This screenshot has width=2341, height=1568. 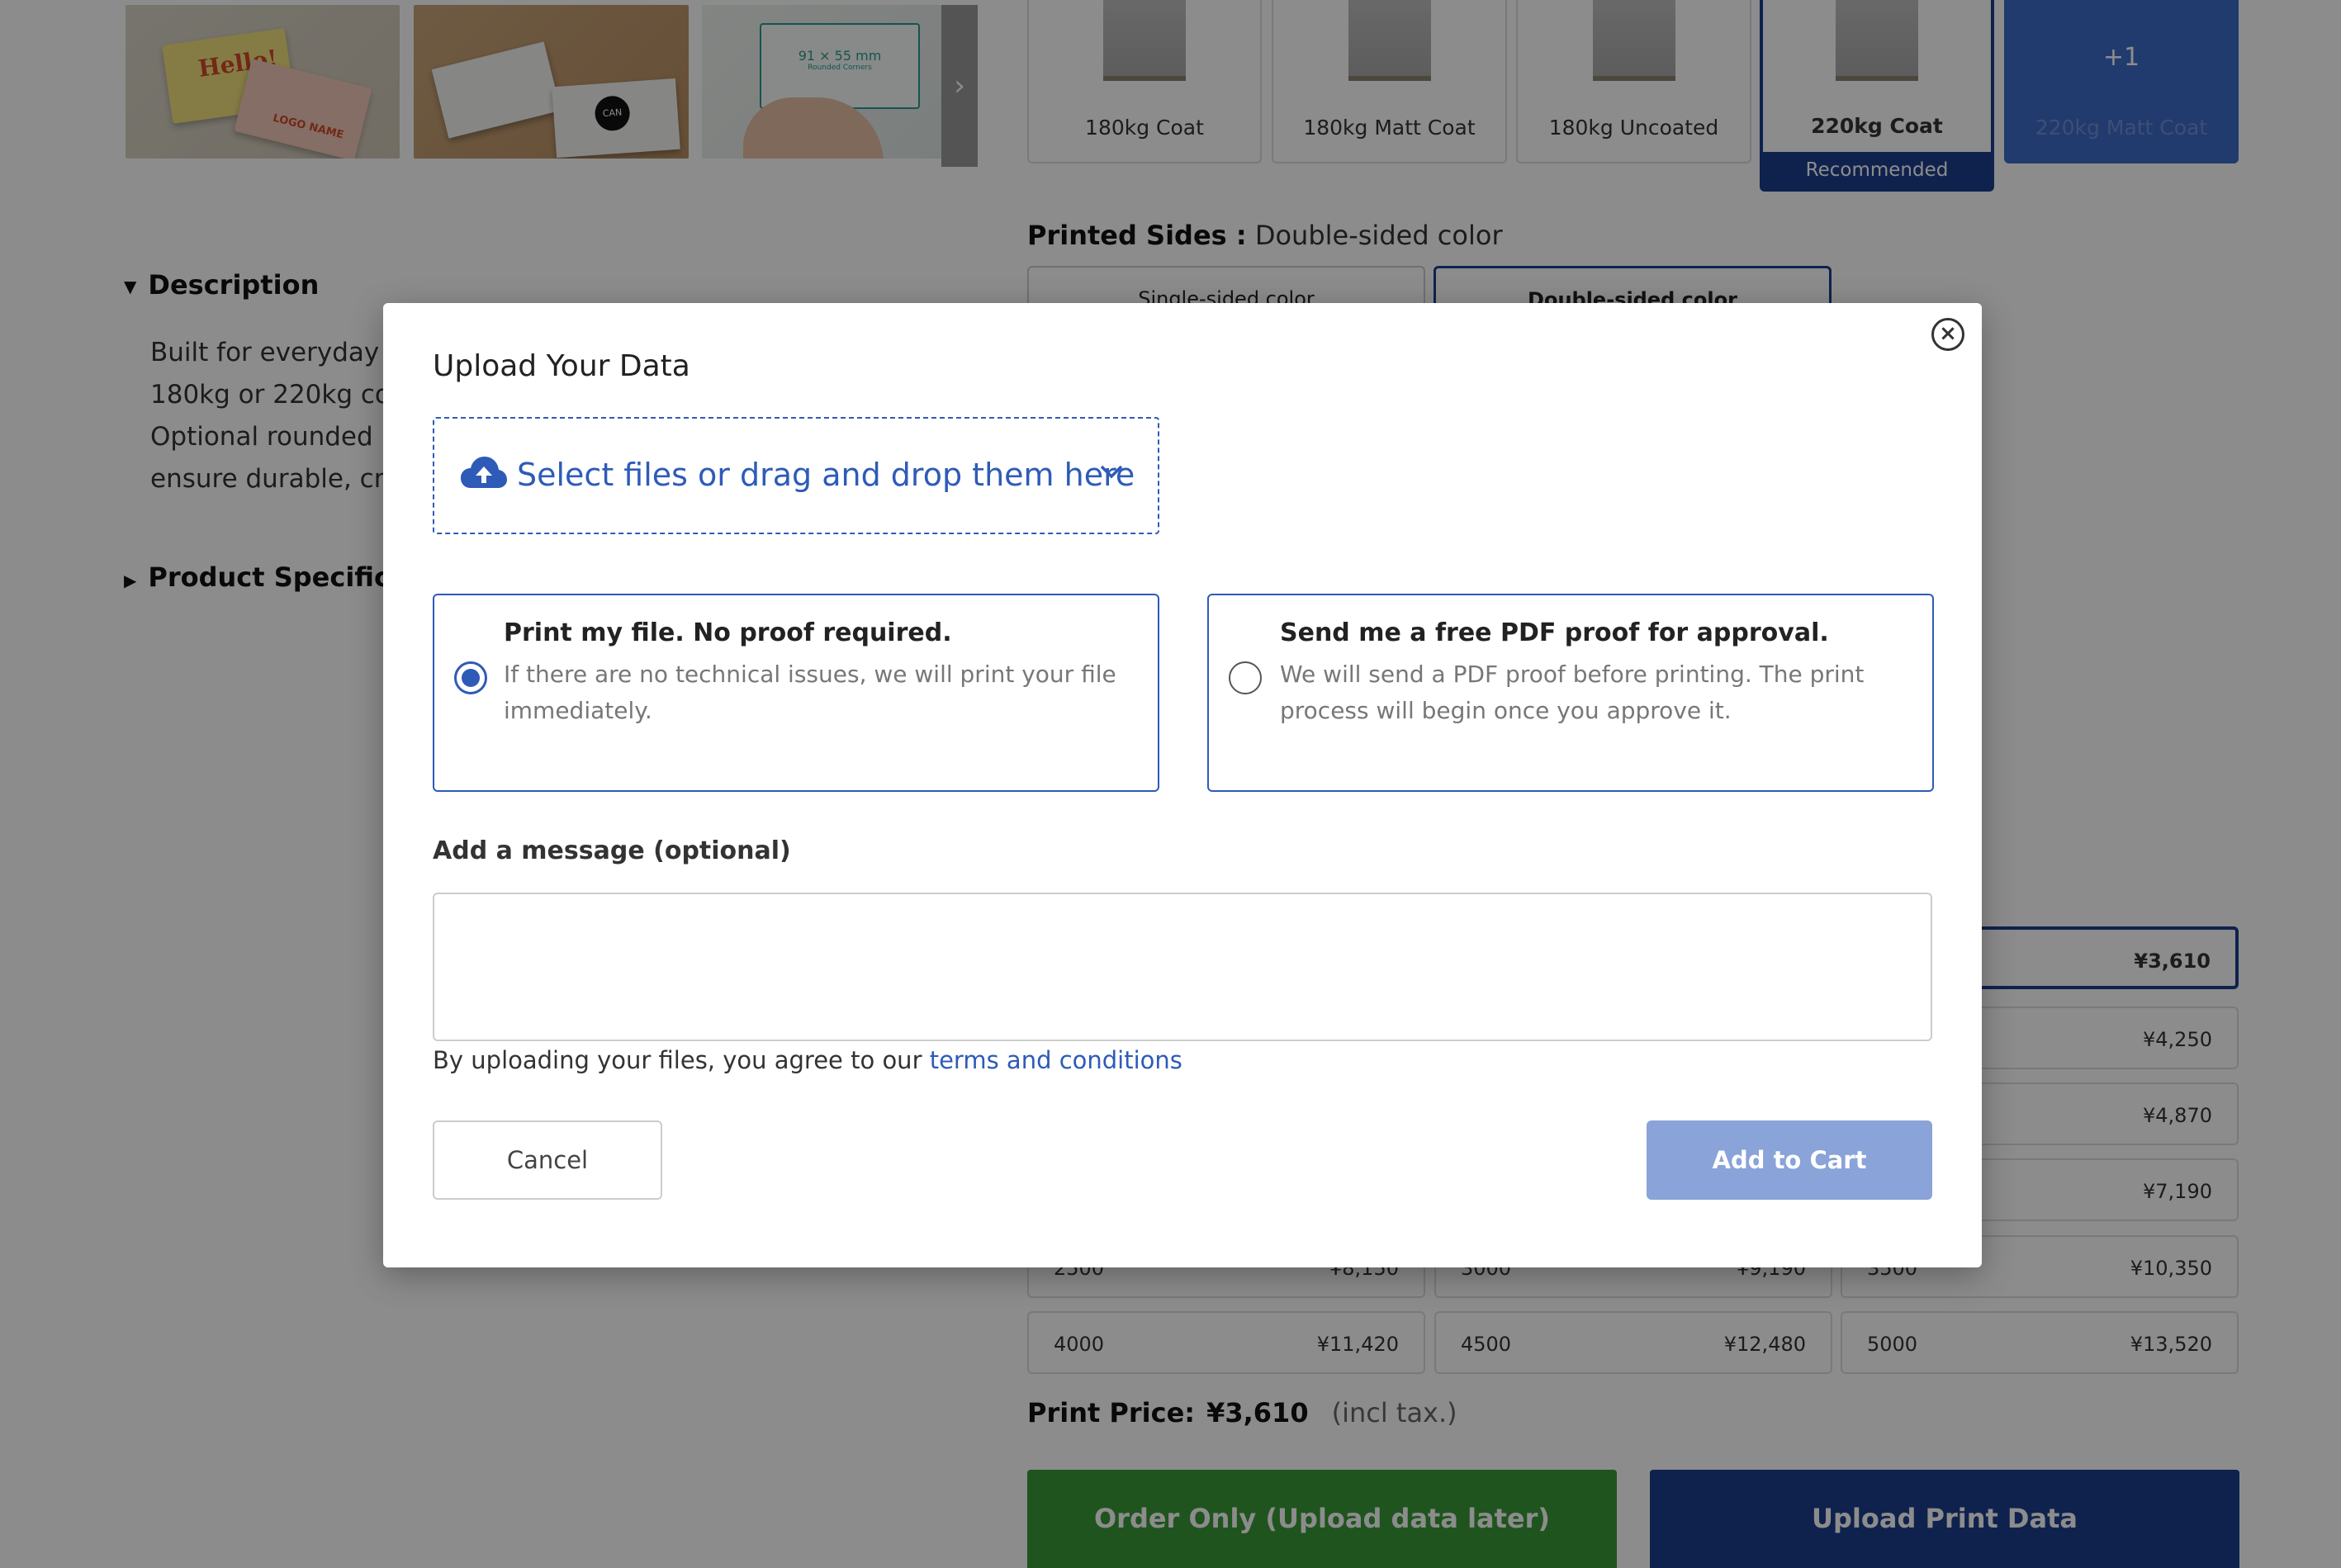 I want to click on message-textarea, so click(x=1182, y=967).